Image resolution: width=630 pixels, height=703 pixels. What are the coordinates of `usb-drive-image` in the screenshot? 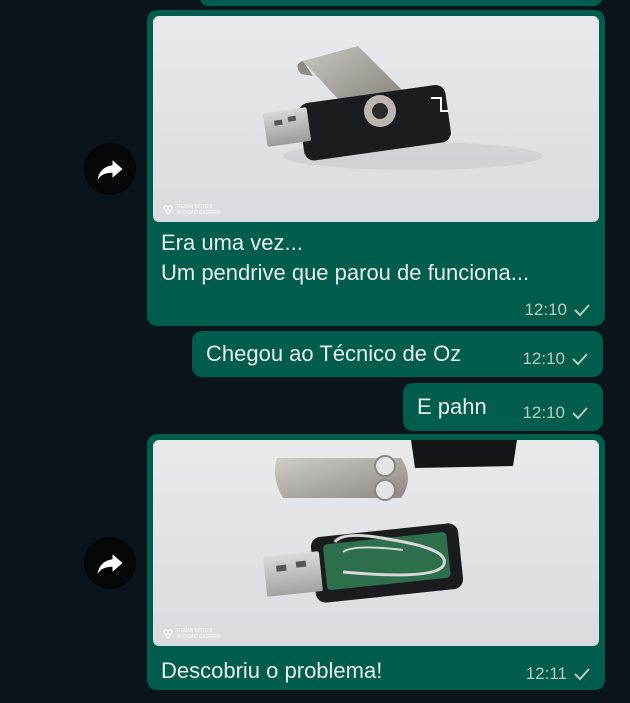 It's located at (403, 108).